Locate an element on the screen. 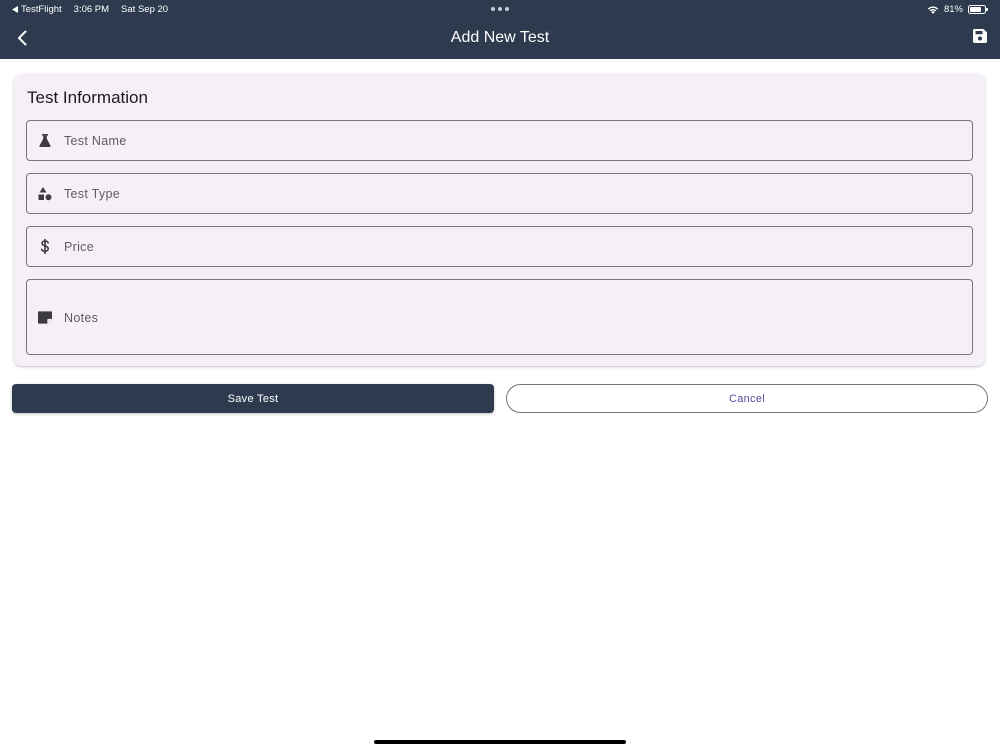 The image size is (1000, 750). test-type-field is located at coordinates (499, 193).